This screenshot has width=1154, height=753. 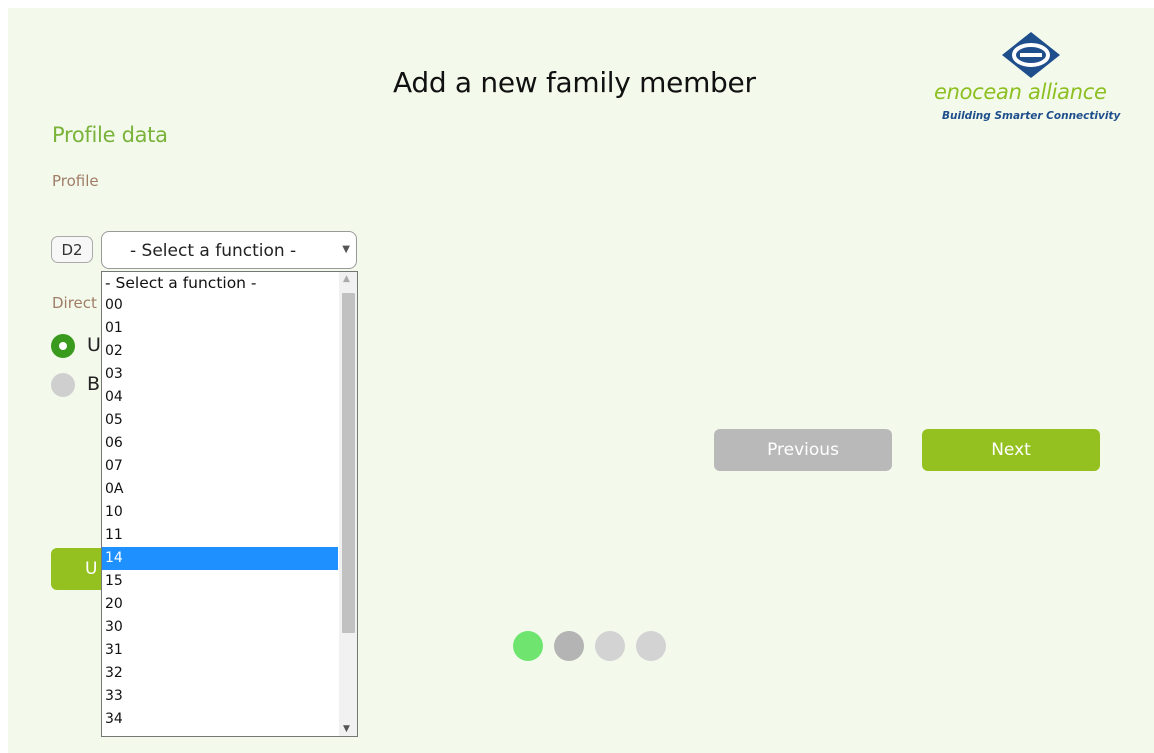 What do you see at coordinates (220, 673) in the screenshot?
I see `dropdown-option: 32` at bounding box center [220, 673].